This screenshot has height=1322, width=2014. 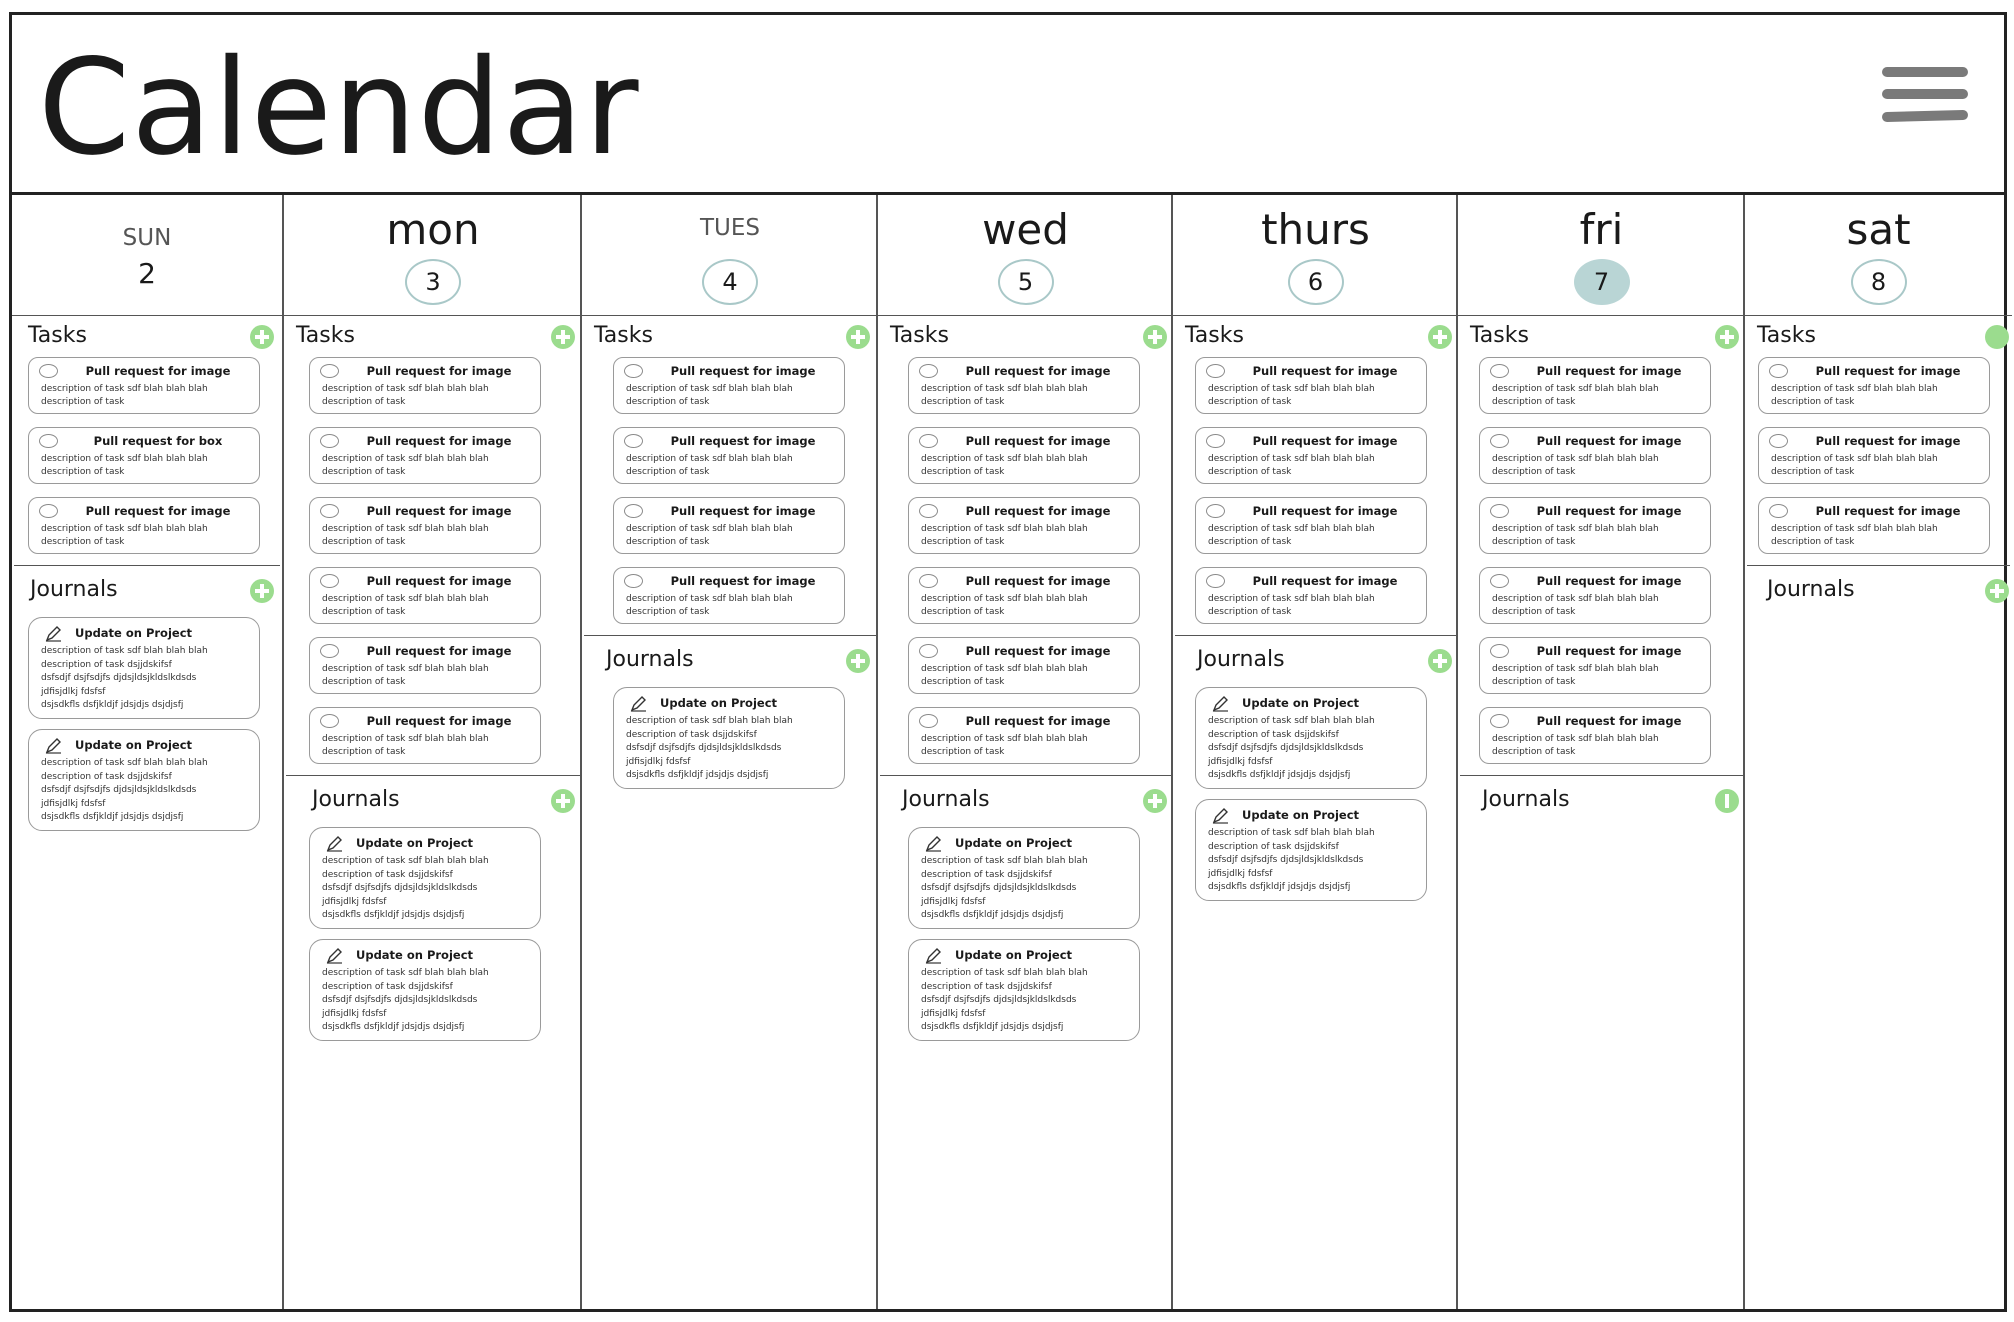 I want to click on day-header: sat 8, so click(x=1878, y=255).